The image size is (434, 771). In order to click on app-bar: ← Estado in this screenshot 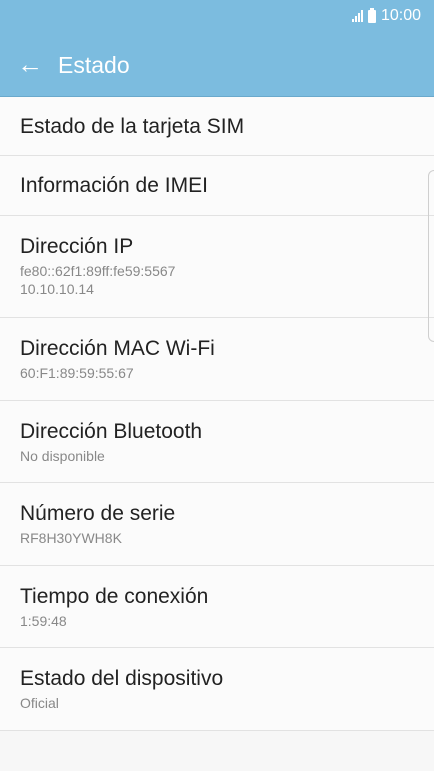, I will do `click(217, 65)`.